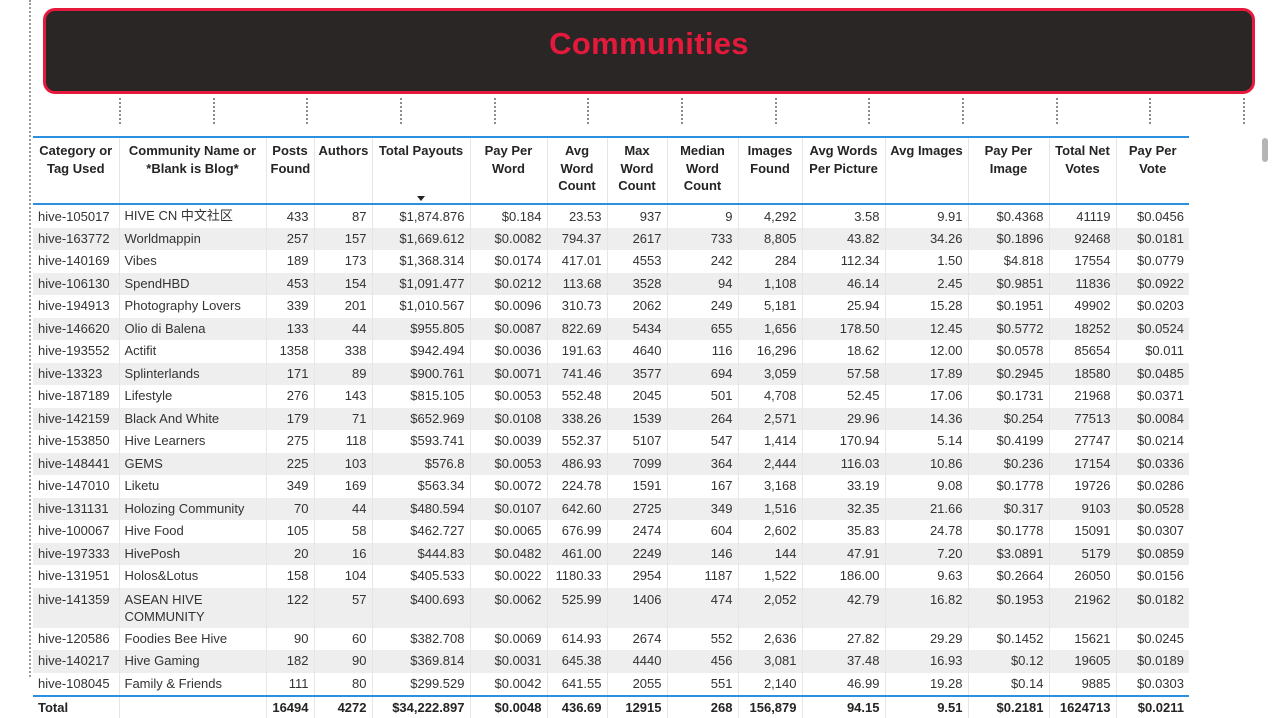  What do you see at coordinates (926, 607) in the screenshot?
I see `value-cell: 16.82` at bounding box center [926, 607].